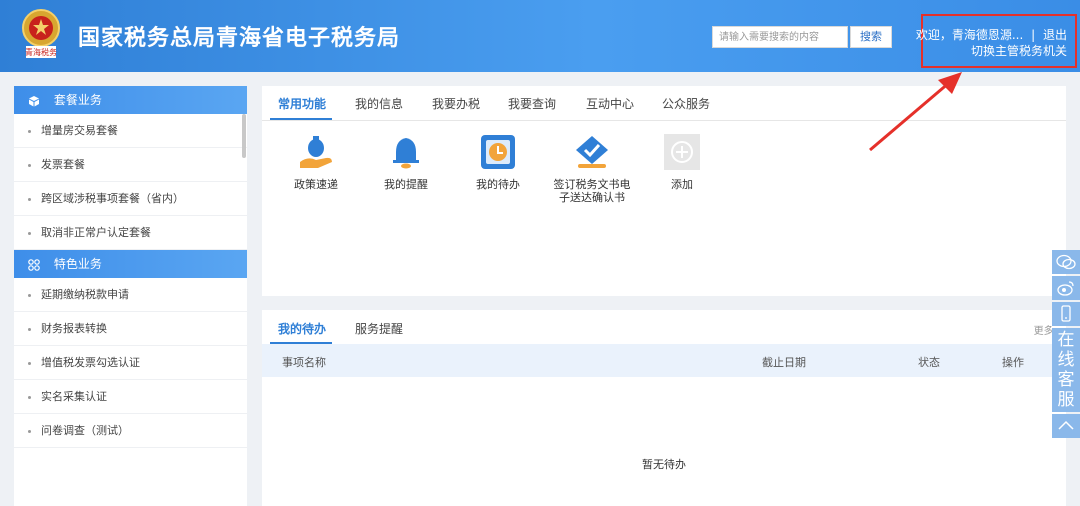 The height and width of the screenshot is (506, 1080). Describe the element at coordinates (592, 152) in the screenshot. I see `document-check-icon` at that location.